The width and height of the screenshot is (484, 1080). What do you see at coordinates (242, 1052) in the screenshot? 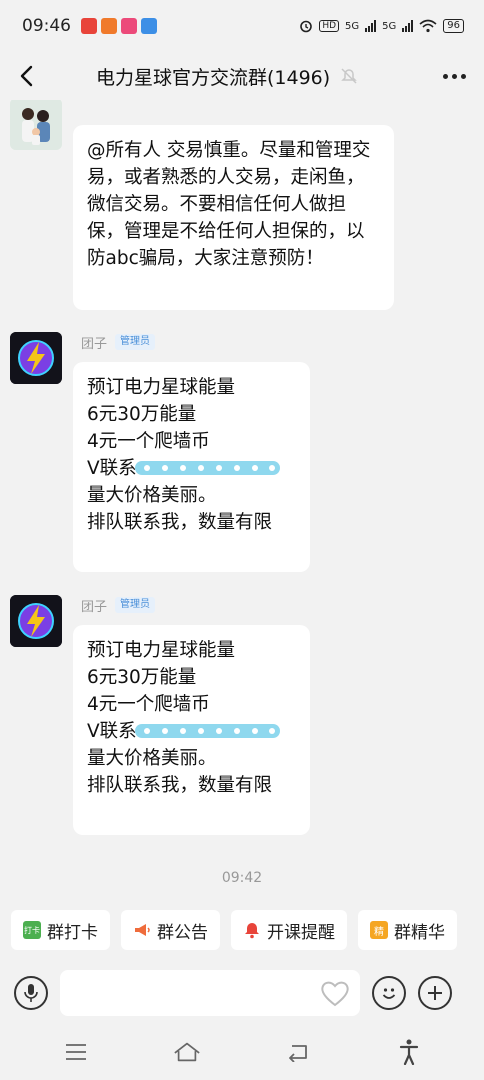
I see `system-navigation-bar` at bounding box center [242, 1052].